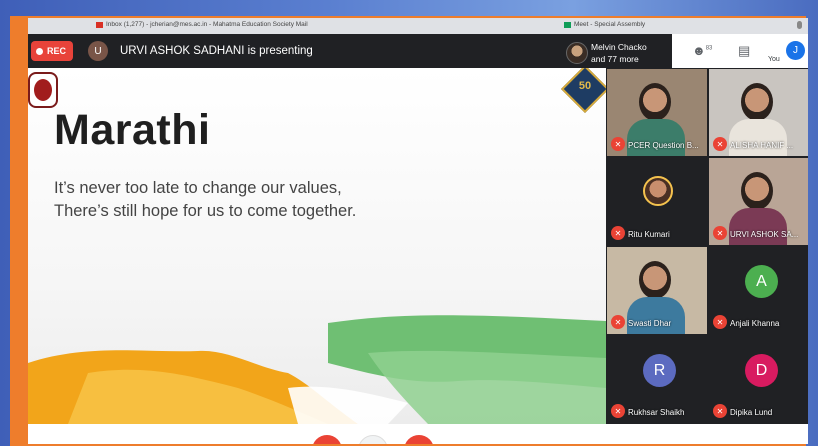 This screenshot has height=446, width=818. I want to click on participant-tile: ✕ Ritu Kumari, so click(657, 201).